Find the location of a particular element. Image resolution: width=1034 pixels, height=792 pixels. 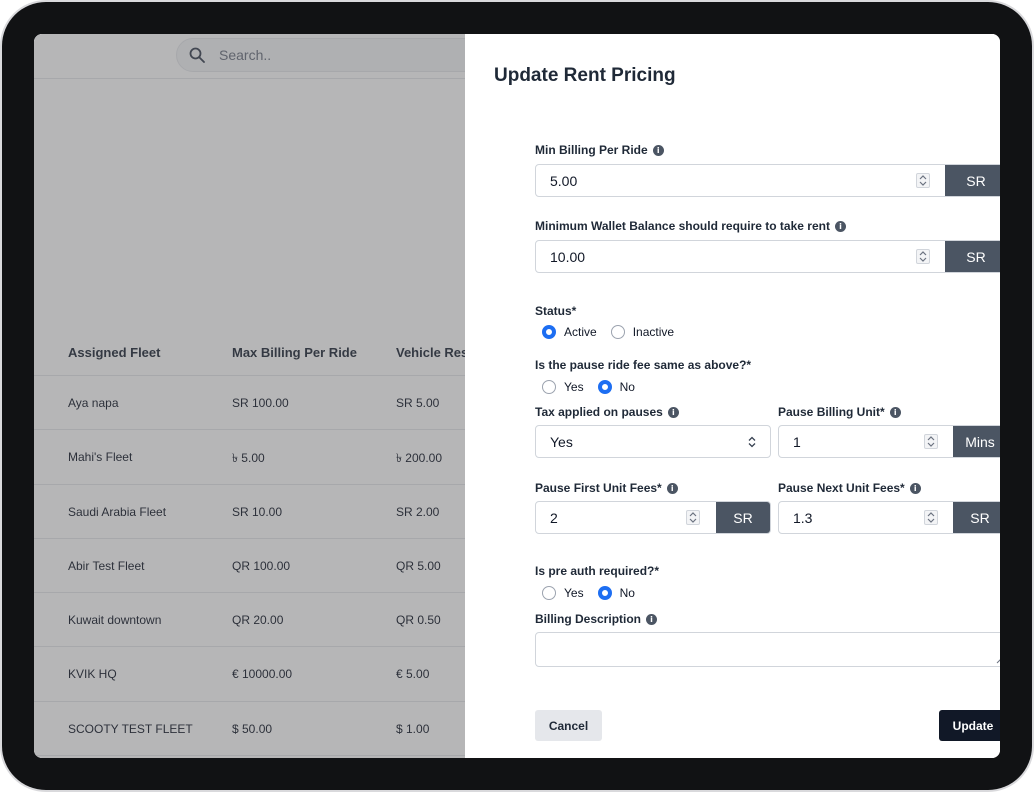

status-label: Status* is located at coordinates (556, 311).